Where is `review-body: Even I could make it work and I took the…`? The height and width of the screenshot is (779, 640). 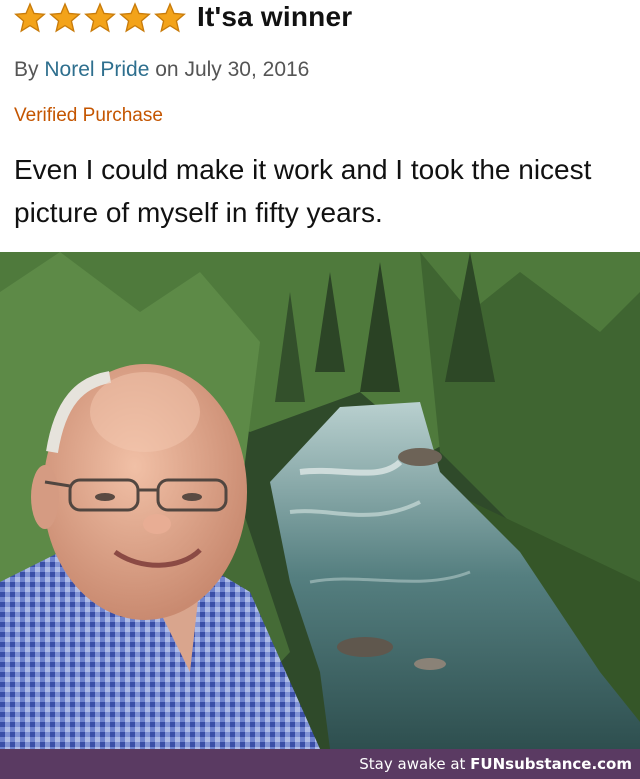
review-body: Even I could make it work and I took the… is located at coordinates (303, 191).